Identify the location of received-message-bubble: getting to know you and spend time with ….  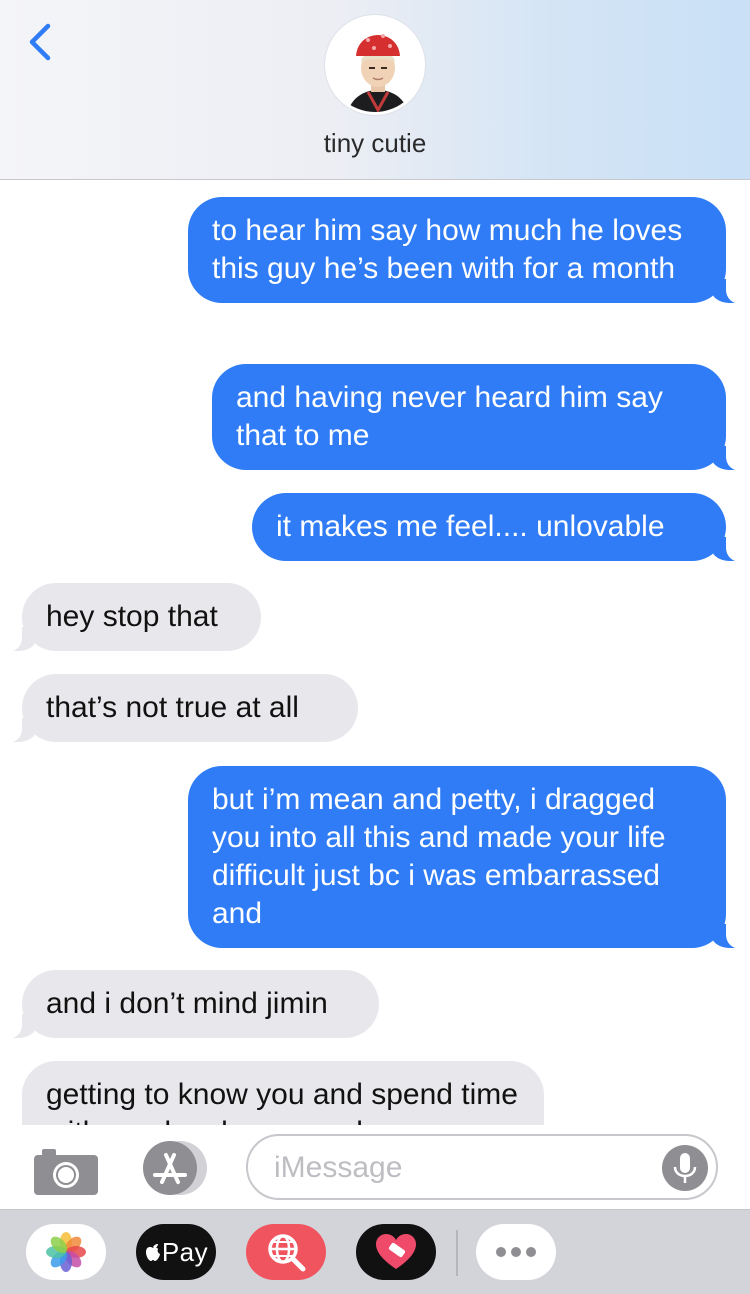
(283, 1093).